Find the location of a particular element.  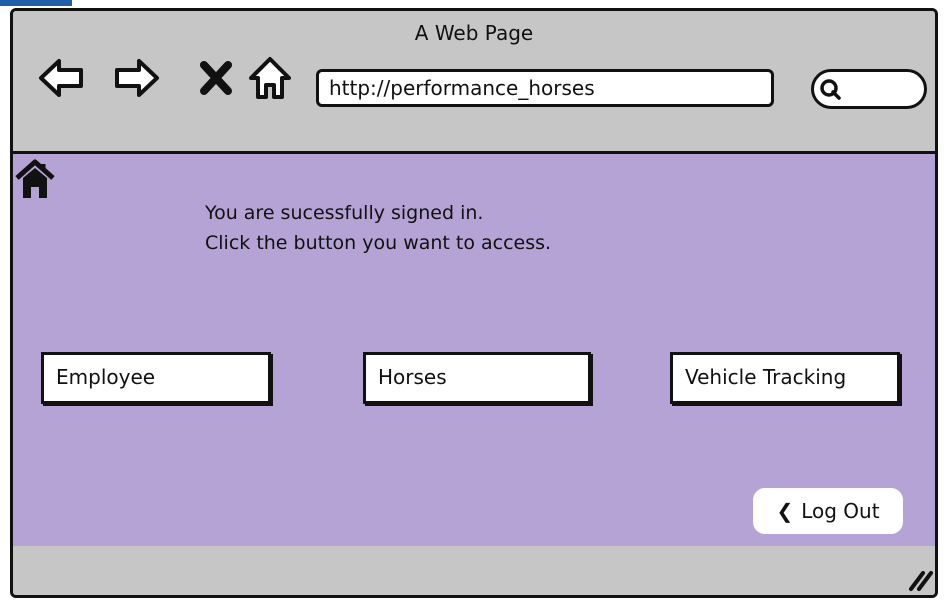

url-input: http://performance_horses is located at coordinates (545, 88).